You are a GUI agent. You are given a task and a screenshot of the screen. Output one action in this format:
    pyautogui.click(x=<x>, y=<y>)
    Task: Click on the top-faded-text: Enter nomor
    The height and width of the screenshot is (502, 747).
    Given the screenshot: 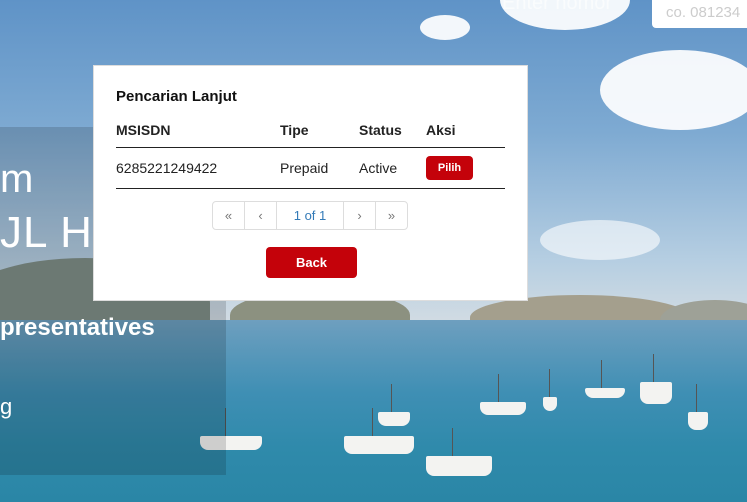 What is the action you would take?
    pyautogui.click(x=557, y=7)
    